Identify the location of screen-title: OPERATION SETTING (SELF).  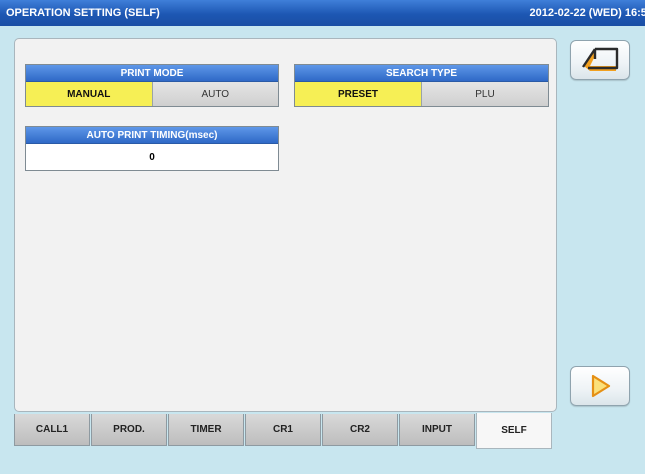
(83, 13).